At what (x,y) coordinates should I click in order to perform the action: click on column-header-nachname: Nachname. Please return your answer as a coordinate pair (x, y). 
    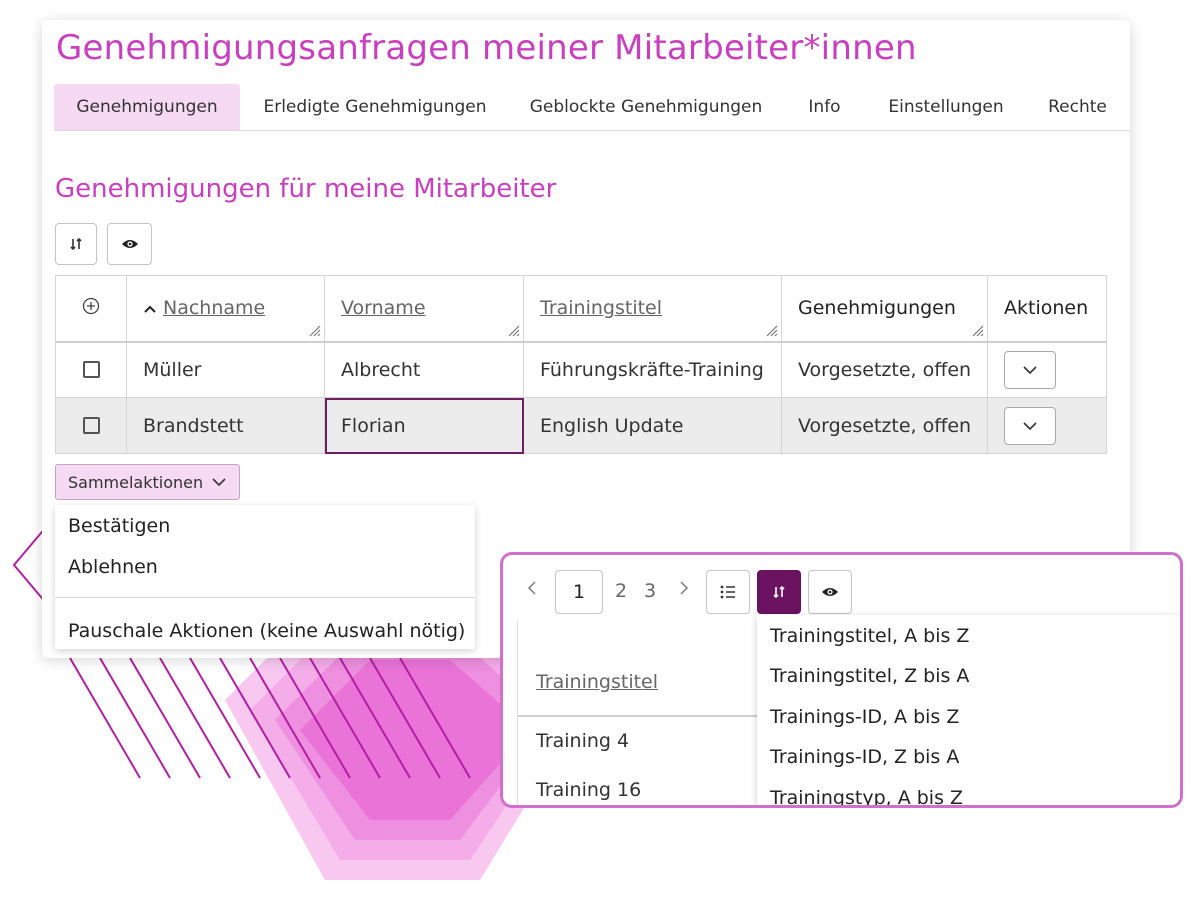
    Looking at the image, I should click on (225, 309).